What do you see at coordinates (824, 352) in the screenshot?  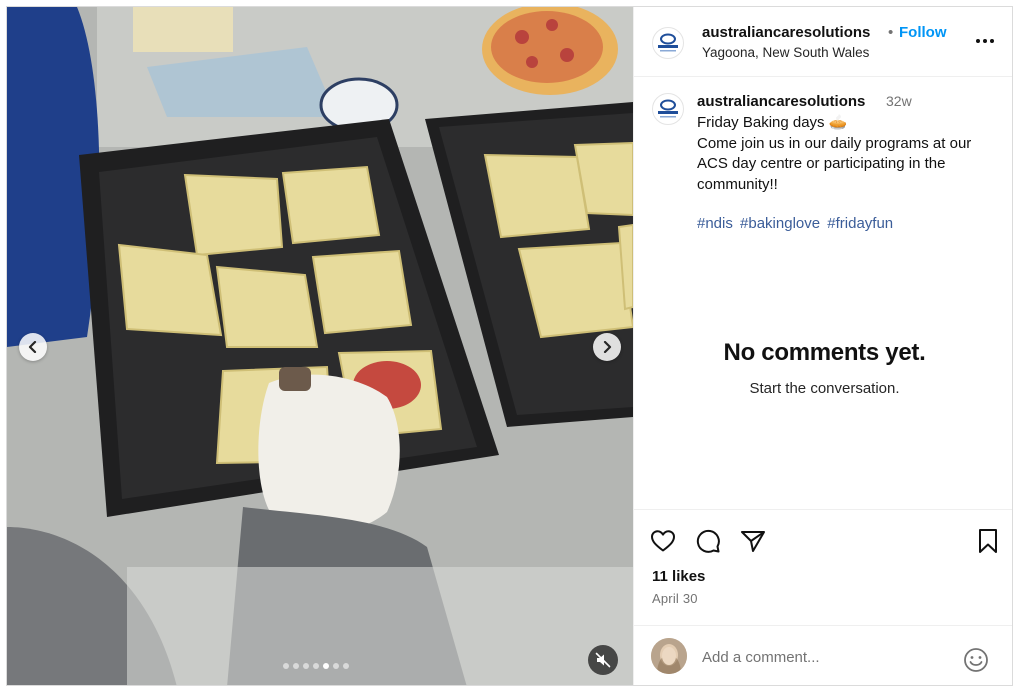 I see `no-comments-title: No comments yet.` at bounding box center [824, 352].